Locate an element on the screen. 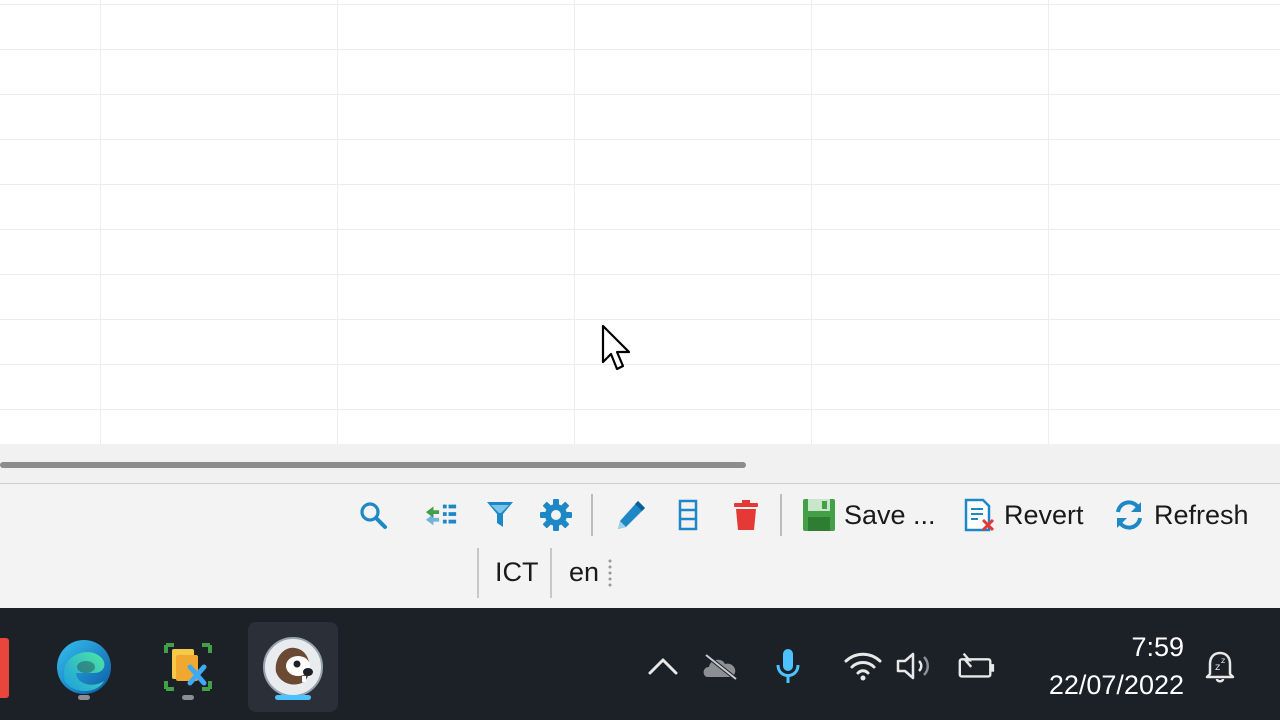  speaker-icon is located at coordinates (912, 666).